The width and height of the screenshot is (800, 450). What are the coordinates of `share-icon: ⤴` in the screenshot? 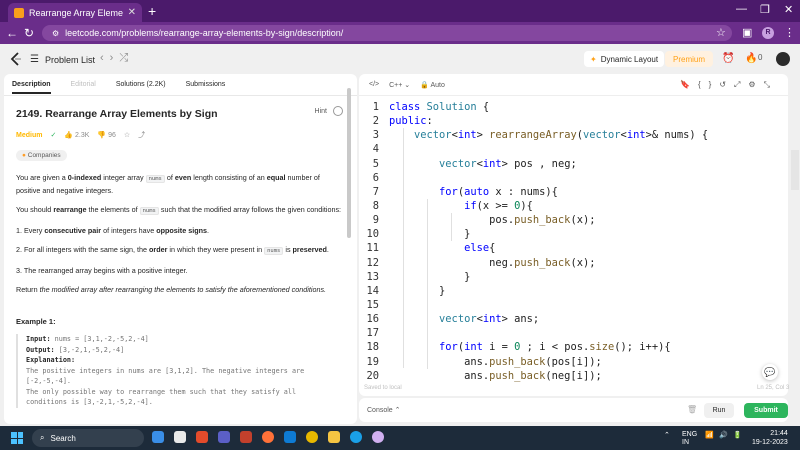 It's located at (141, 135).